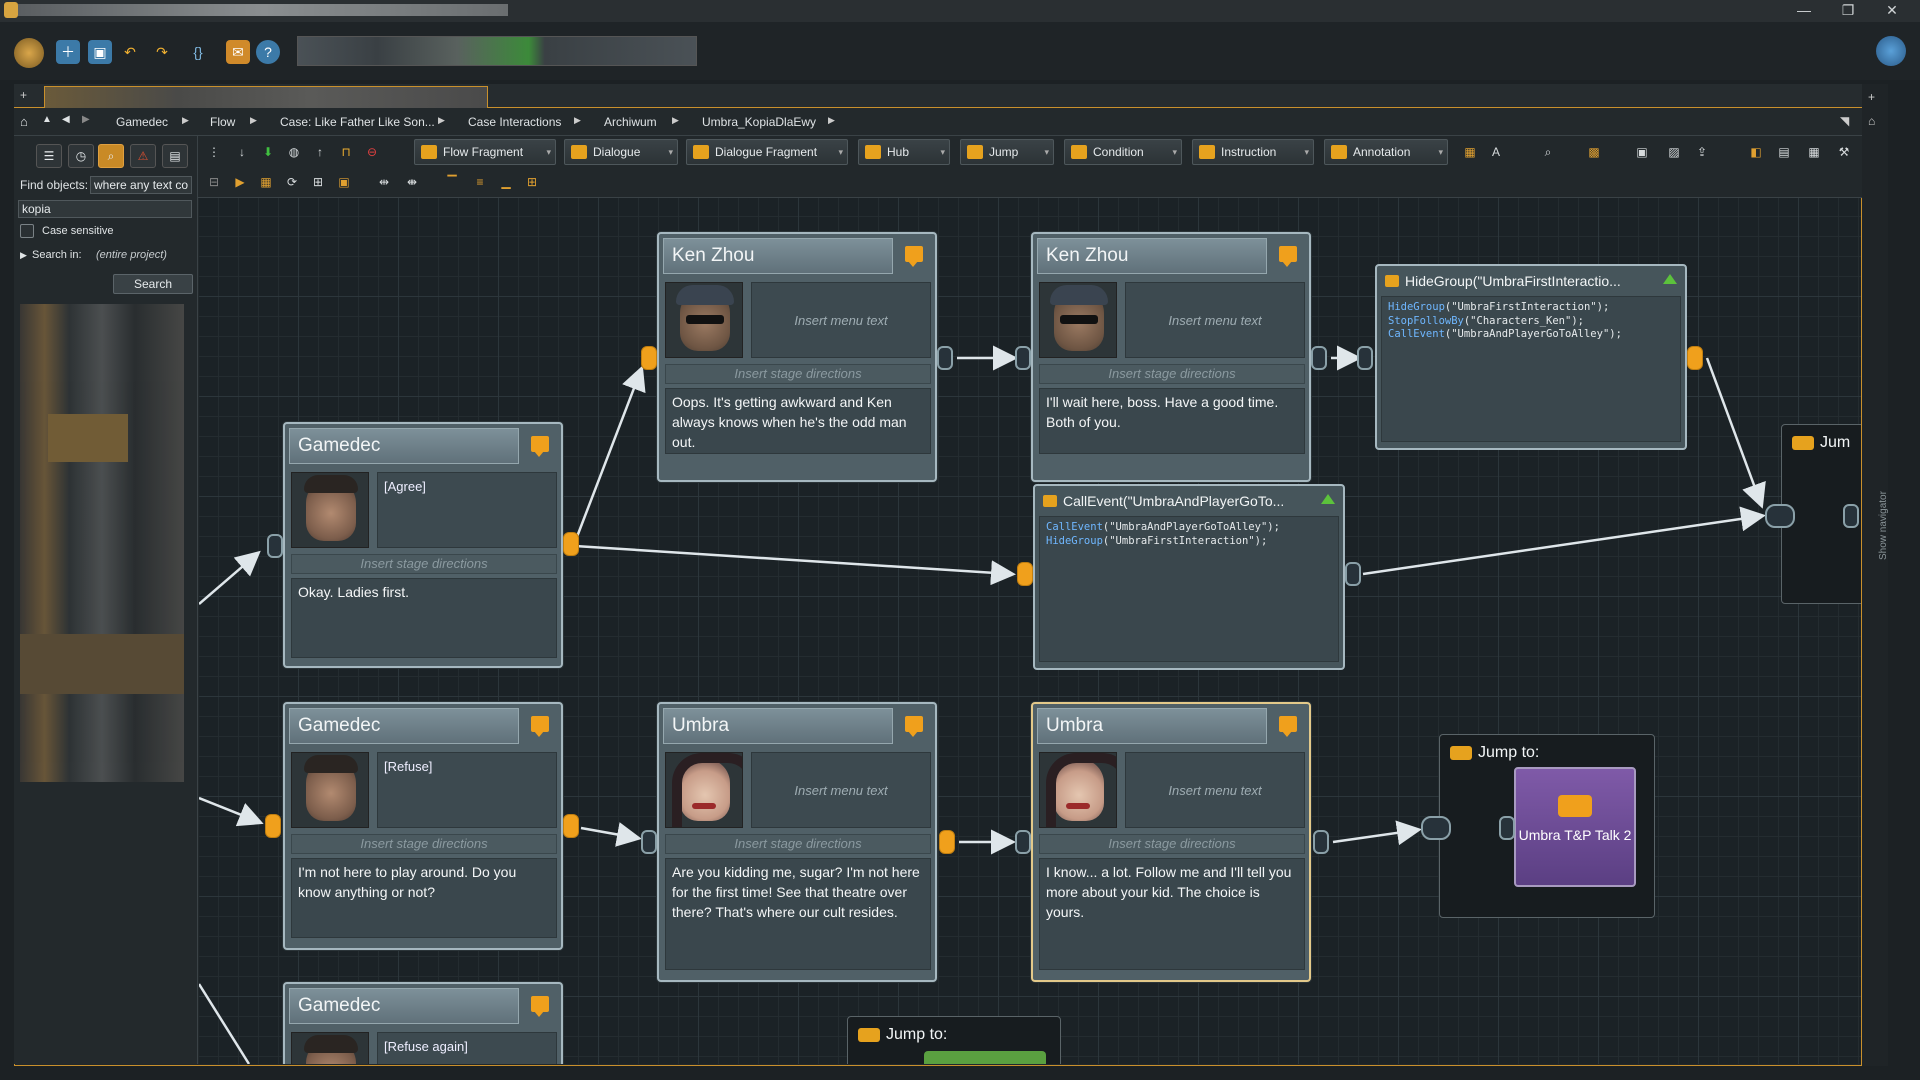  What do you see at coordinates (111, 156) in the screenshot?
I see `search-icon: ⌕` at bounding box center [111, 156].